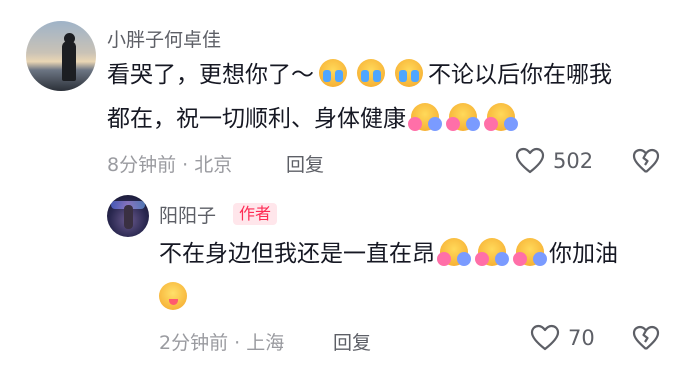  I want to click on comment-text-part: 看哭了，更想你了～, so click(210, 75).